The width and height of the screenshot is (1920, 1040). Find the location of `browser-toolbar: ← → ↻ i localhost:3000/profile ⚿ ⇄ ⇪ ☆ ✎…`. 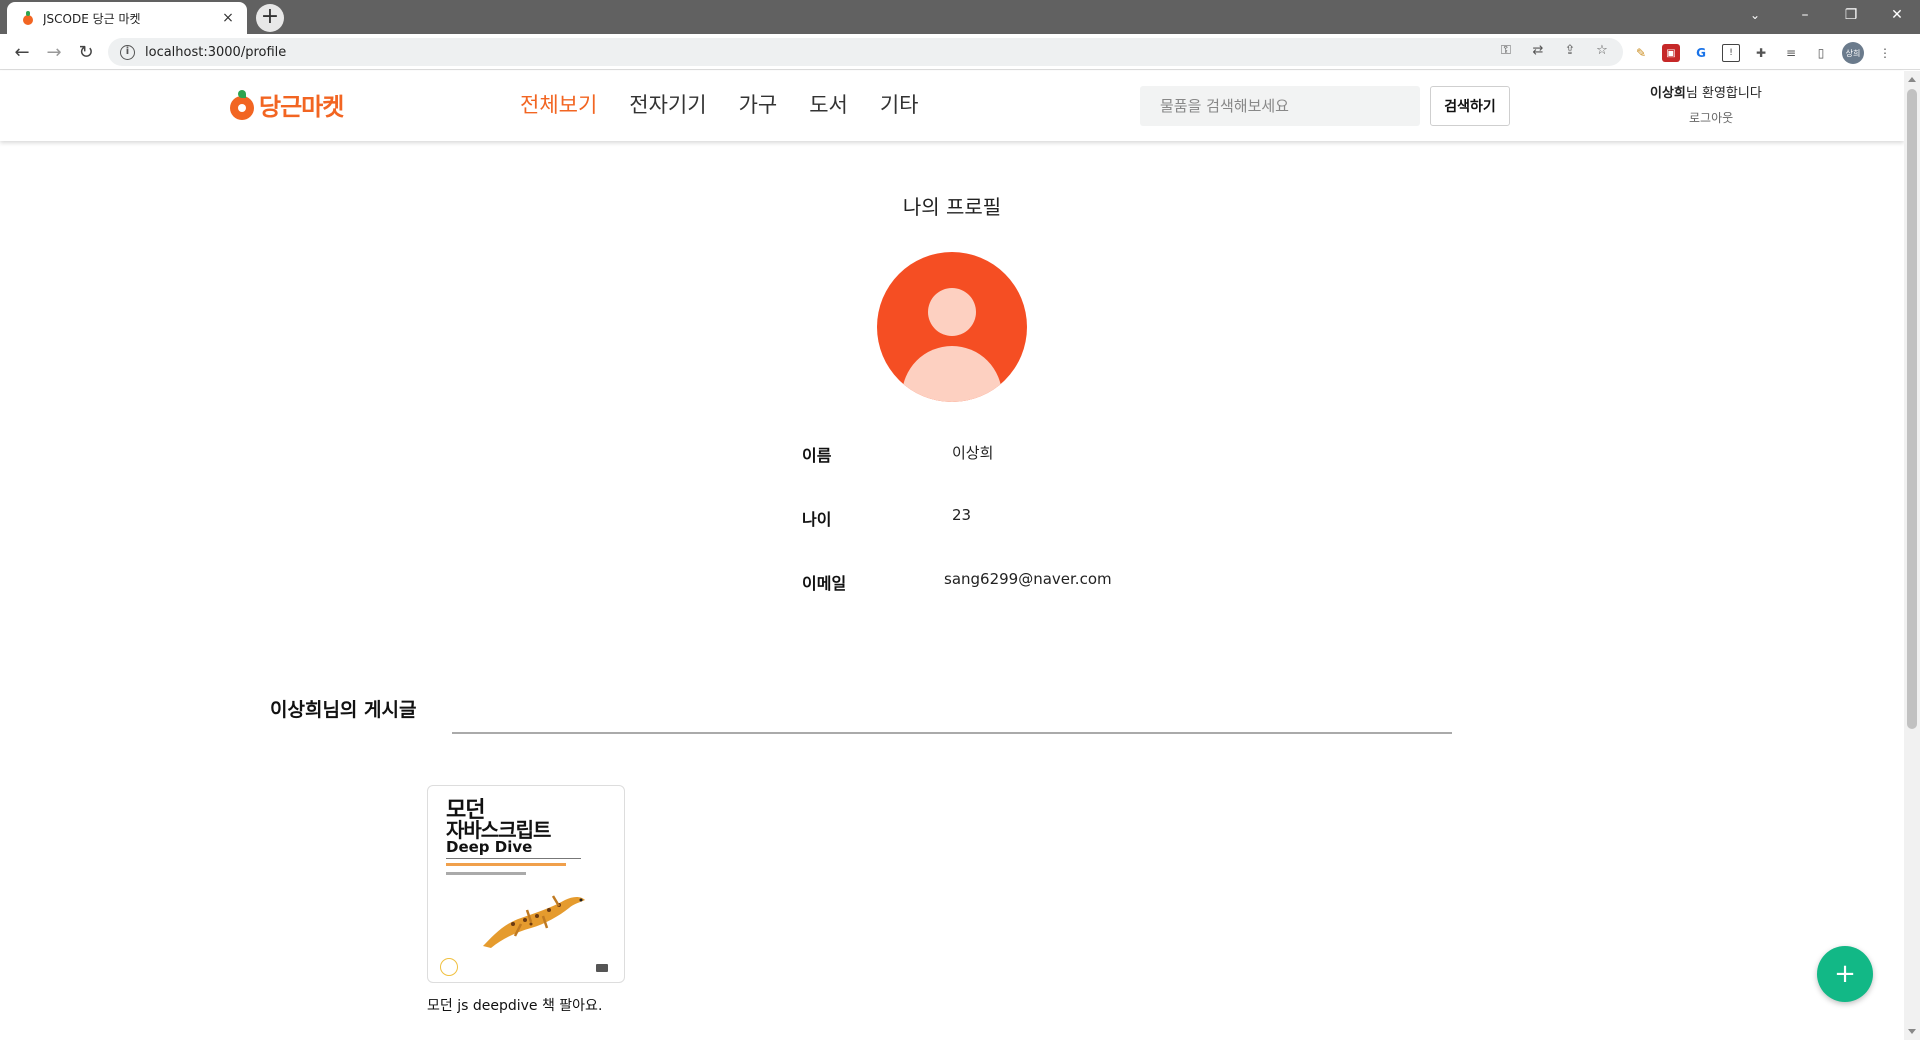

browser-toolbar: ← → ↻ i localhost:3000/profile ⚿ ⇄ ⇪ ☆ ✎… is located at coordinates (960, 52).